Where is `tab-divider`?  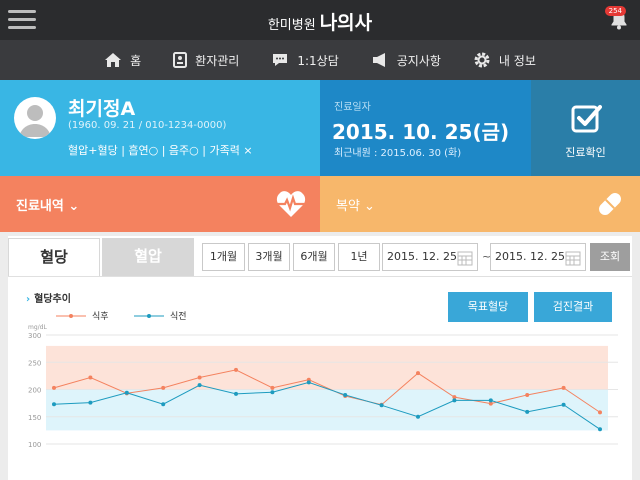
tab-divider is located at coordinates (320, 276).